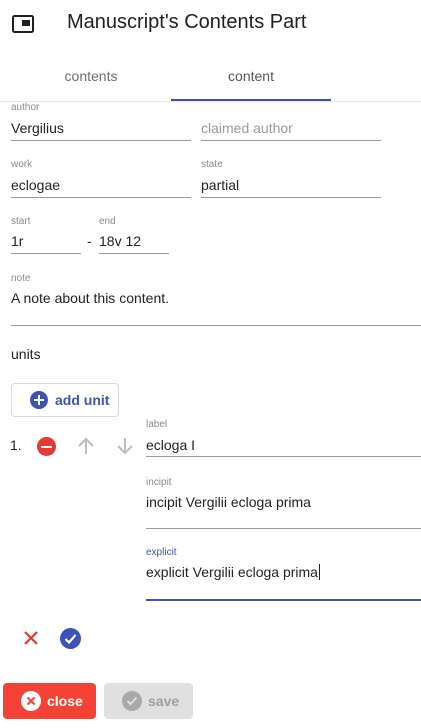 This screenshot has width=421, height=728. What do you see at coordinates (86, 446) in the screenshot?
I see `move-up-icon` at bounding box center [86, 446].